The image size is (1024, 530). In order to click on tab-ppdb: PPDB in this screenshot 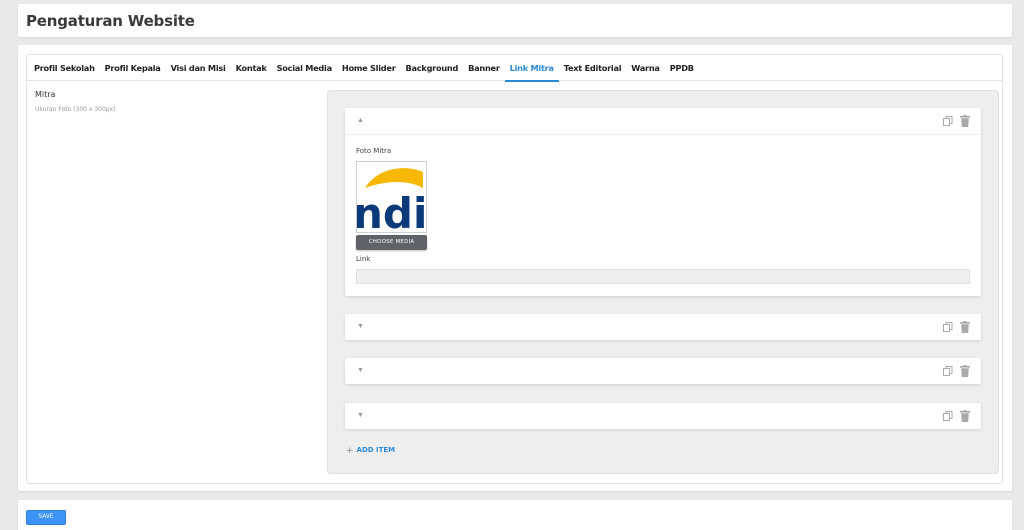, I will do `click(682, 68)`.